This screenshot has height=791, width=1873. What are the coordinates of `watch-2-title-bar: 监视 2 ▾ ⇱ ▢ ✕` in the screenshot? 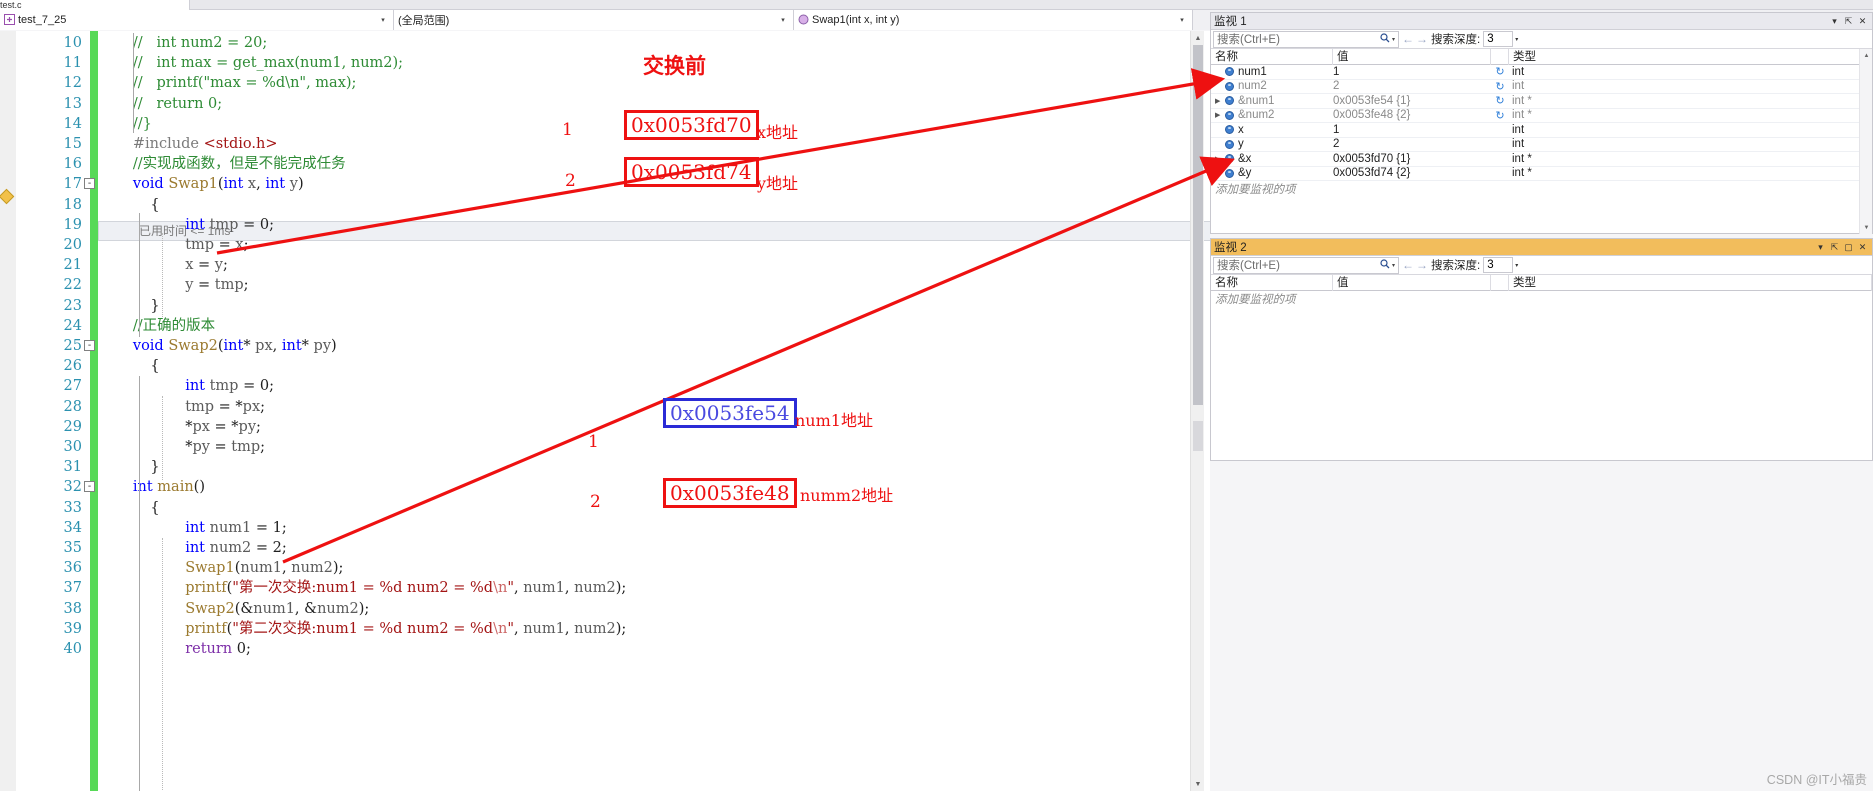 It's located at (1541, 247).